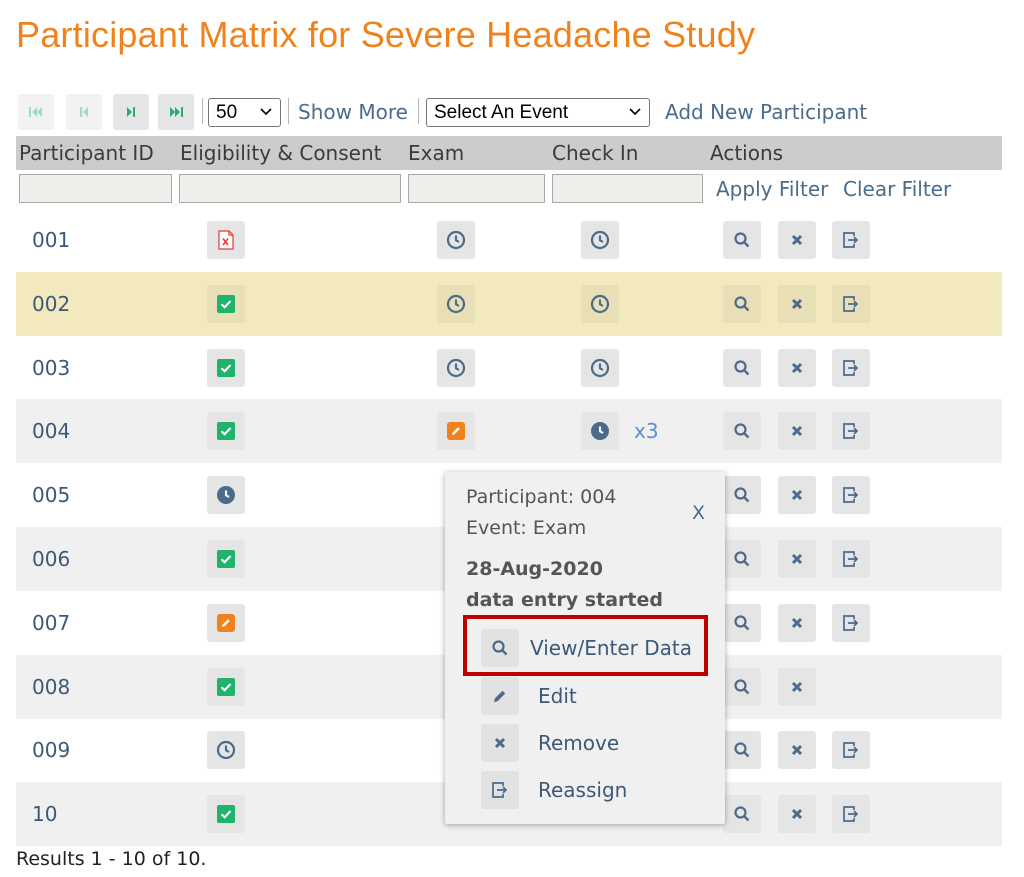 The height and width of the screenshot is (877, 1024). What do you see at coordinates (772, 189) in the screenshot?
I see `apply-filter-link: Apply Filter` at bounding box center [772, 189].